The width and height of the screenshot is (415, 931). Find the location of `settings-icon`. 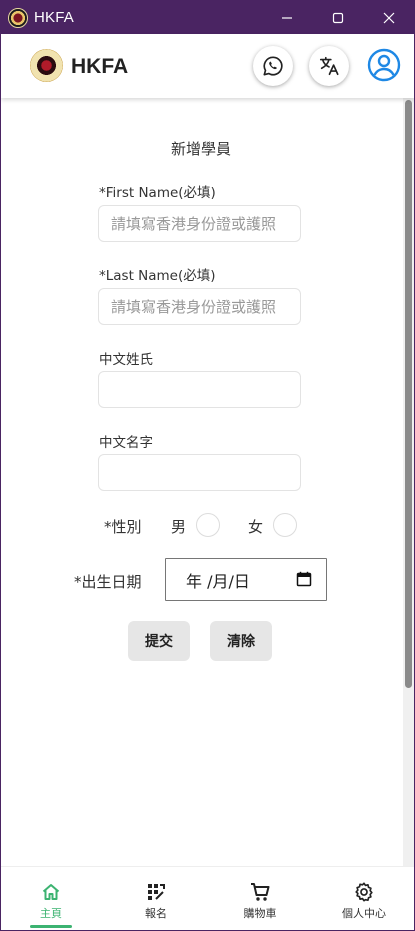

settings-icon is located at coordinates (364, 892).